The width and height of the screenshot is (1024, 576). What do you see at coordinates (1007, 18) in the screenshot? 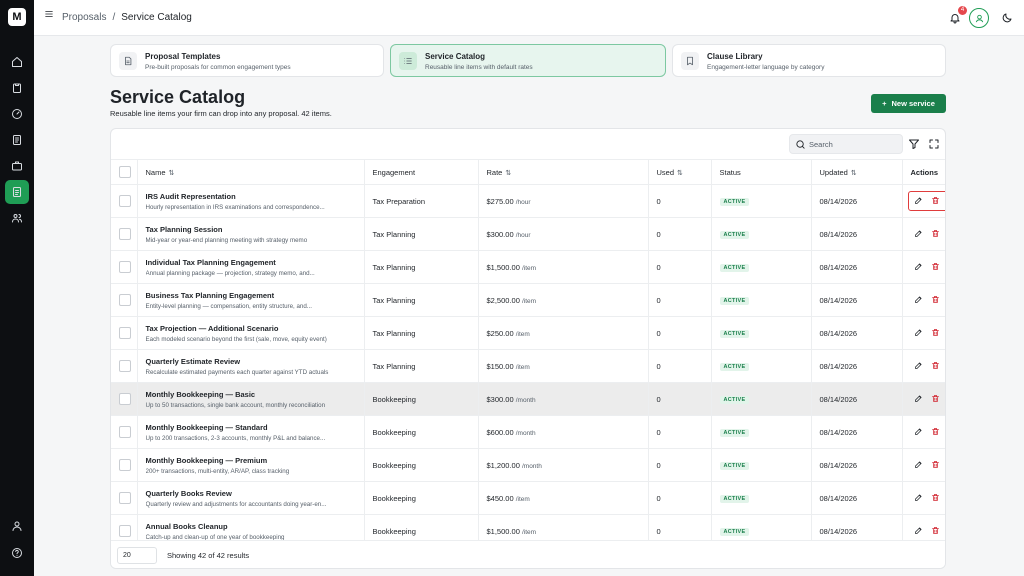
I see `moon-icon` at bounding box center [1007, 18].